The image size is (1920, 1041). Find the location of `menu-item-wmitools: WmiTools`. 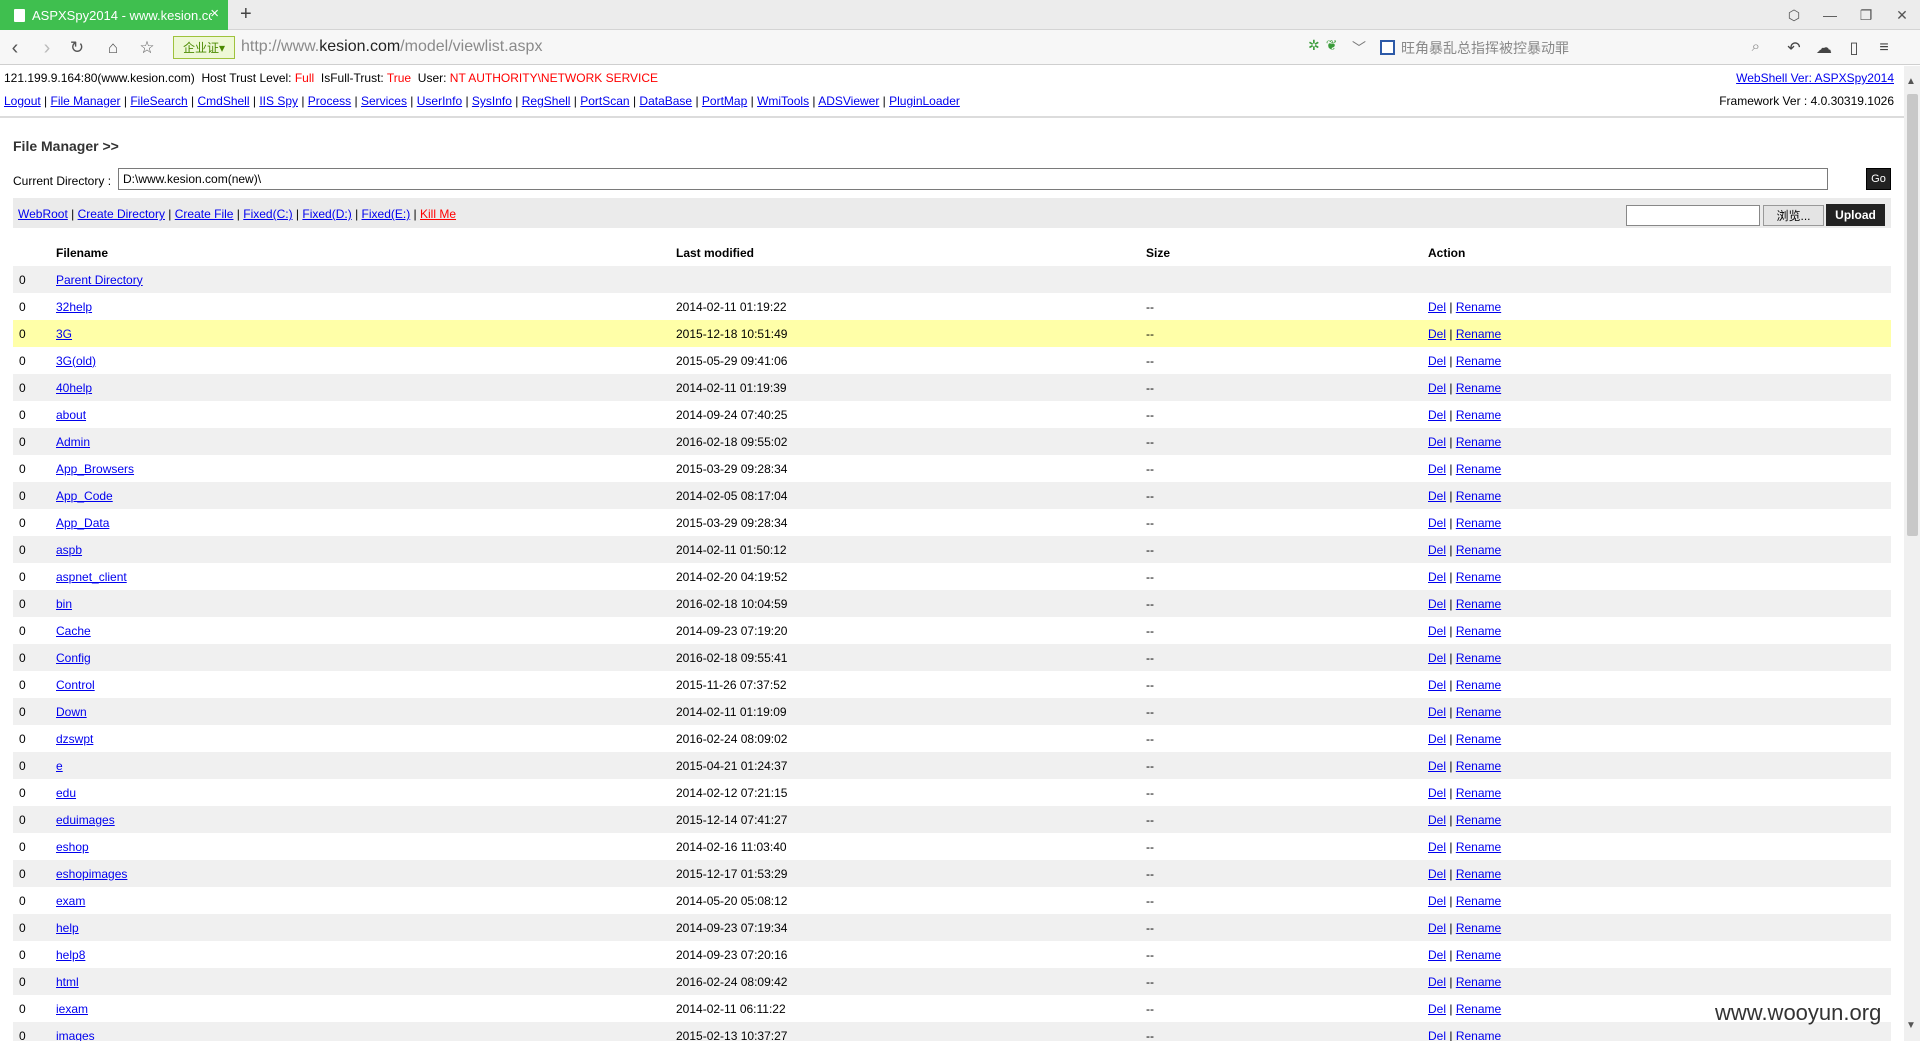

menu-item-wmitools: WmiTools is located at coordinates (783, 101).